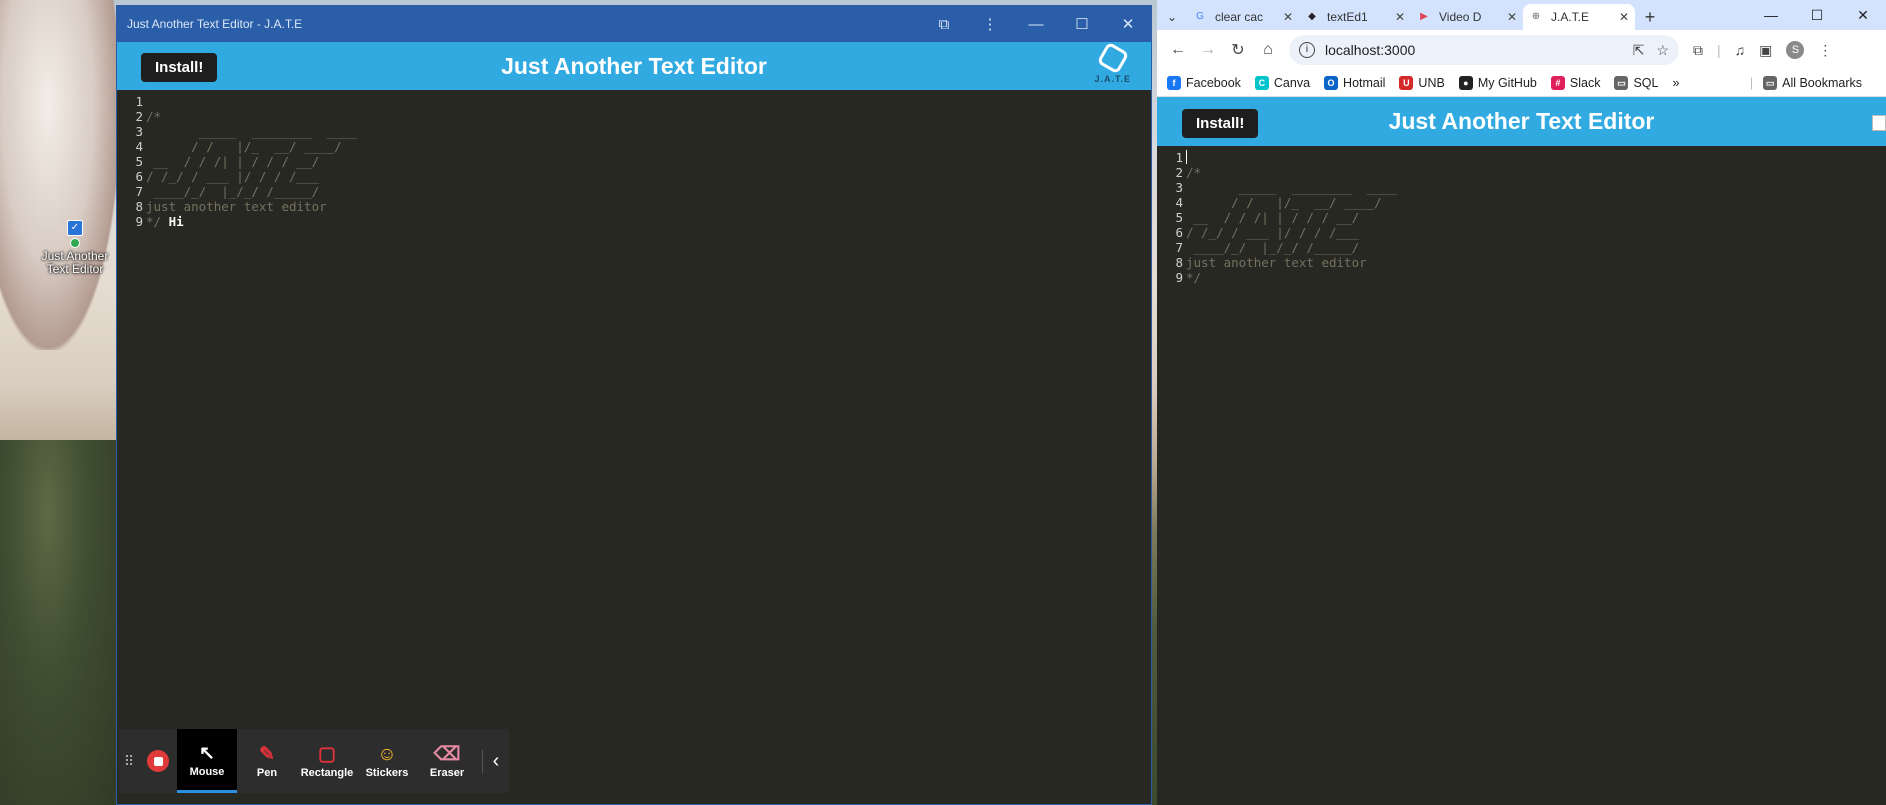 The image size is (1886, 805). Describe the element at coordinates (1698, 50) in the screenshot. I see `extensions-puzzle-icon: ⧉` at that location.